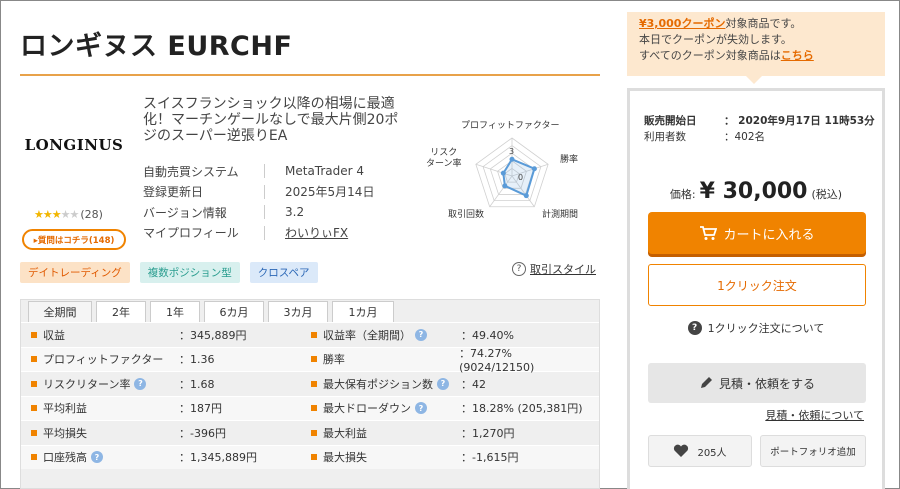 This screenshot has width=900, height=489. Describe the element at coordinates (392, 433) in the screenshot. I see `stat-label: 最大利益` at that location.